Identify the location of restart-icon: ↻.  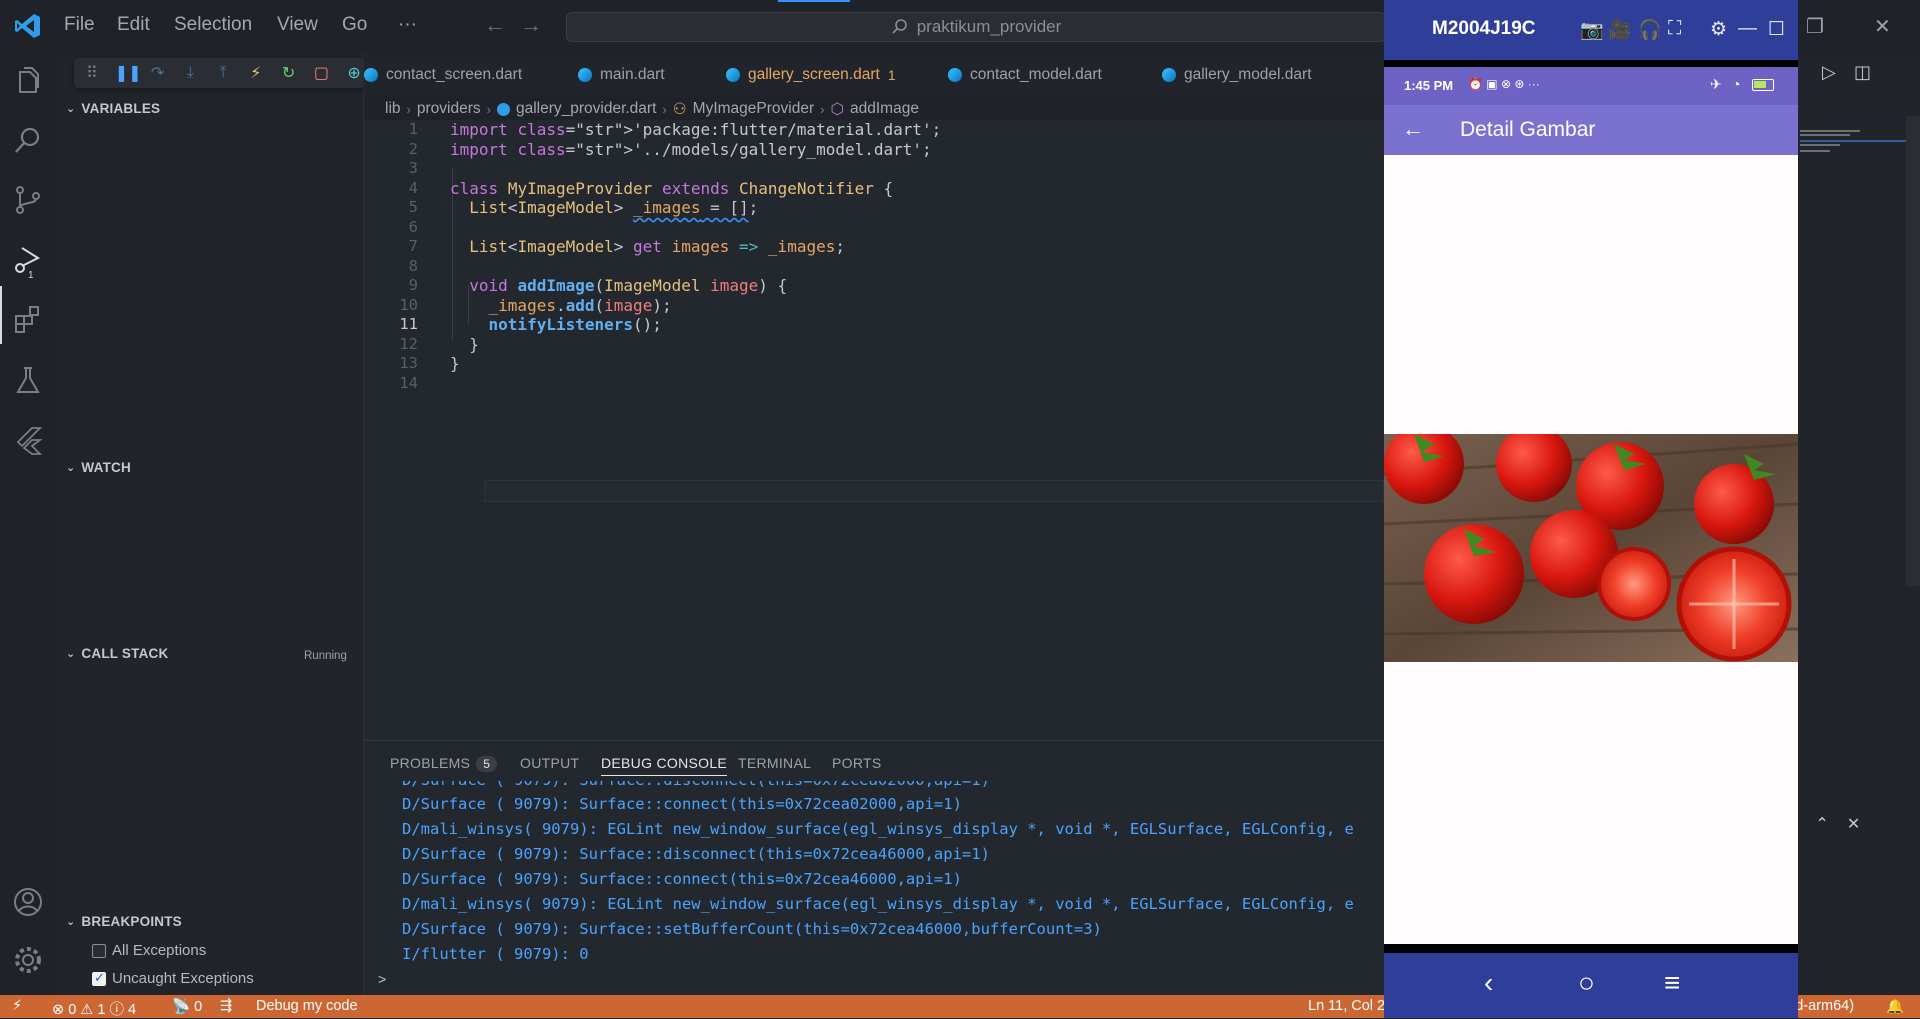
(289, 73).